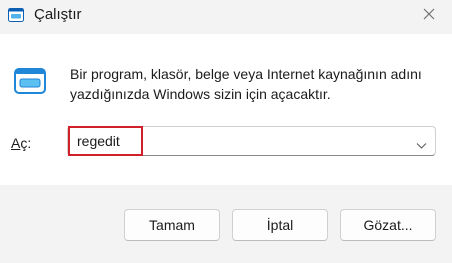 This screenshot has width=452, height=263. Describe the element at coordinates (26, 143) in the screenshot. I see `open-label-rest: ç:` at that location.